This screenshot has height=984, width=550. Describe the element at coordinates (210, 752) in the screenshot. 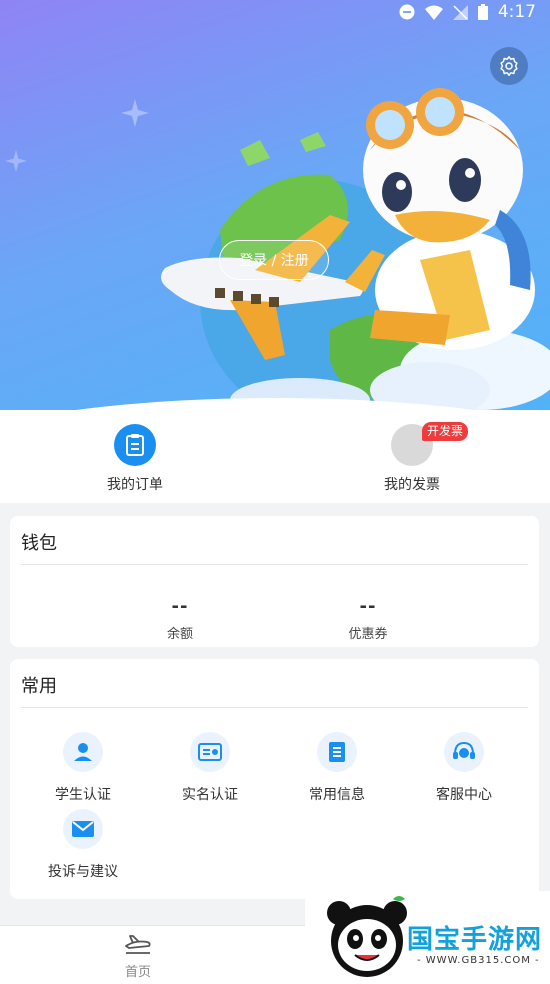

I see `id-card-icon` at that location.